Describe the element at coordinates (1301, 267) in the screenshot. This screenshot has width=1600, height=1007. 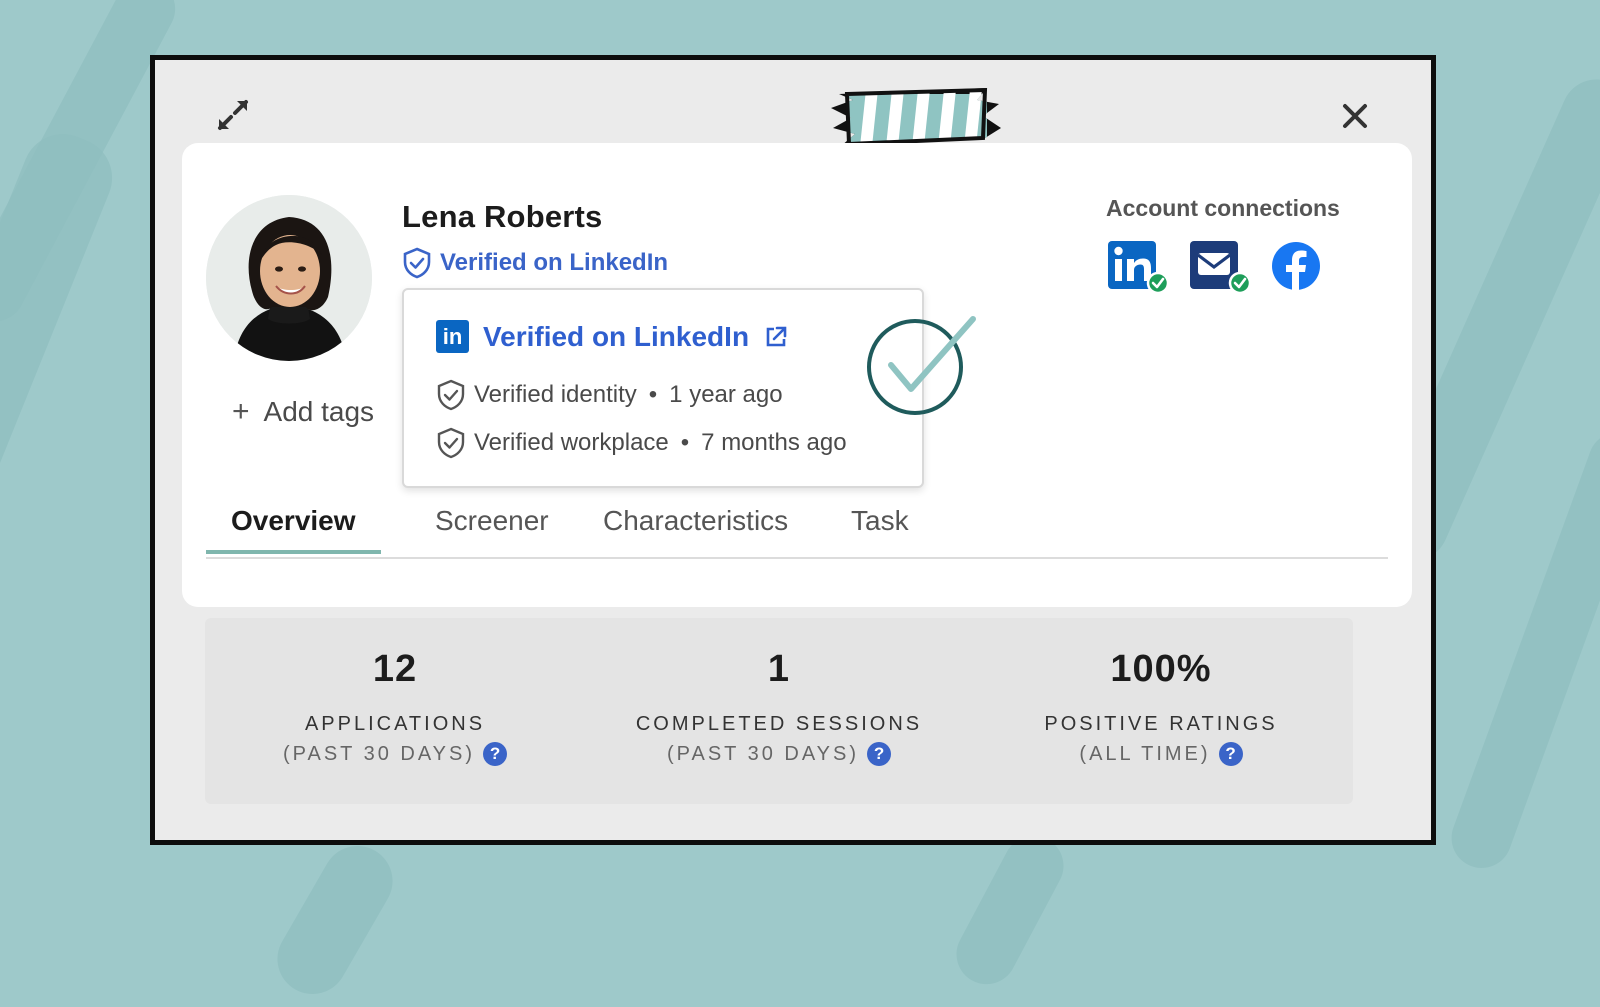
I see `facebook-icon` at that location.